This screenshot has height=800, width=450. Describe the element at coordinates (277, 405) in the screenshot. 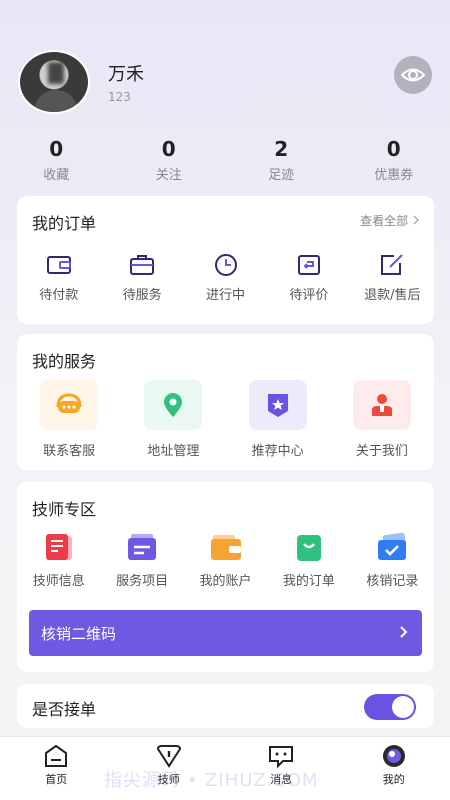

I see `star-badge-icon` at that location.